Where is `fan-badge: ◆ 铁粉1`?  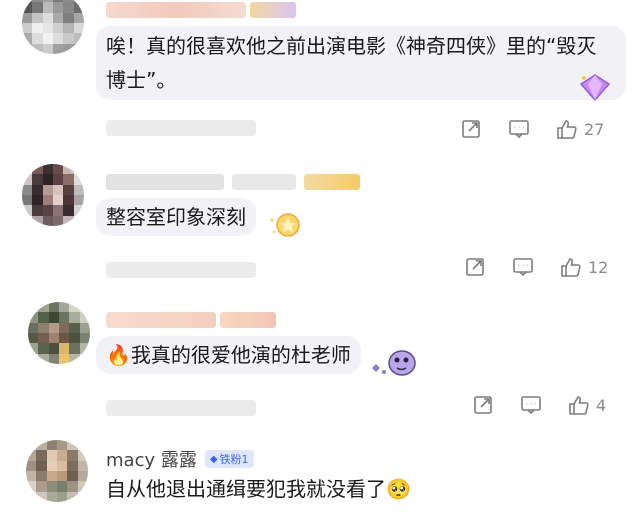
fan-badge: ◆ 铁粉1 is located at coordinates (229, 459).